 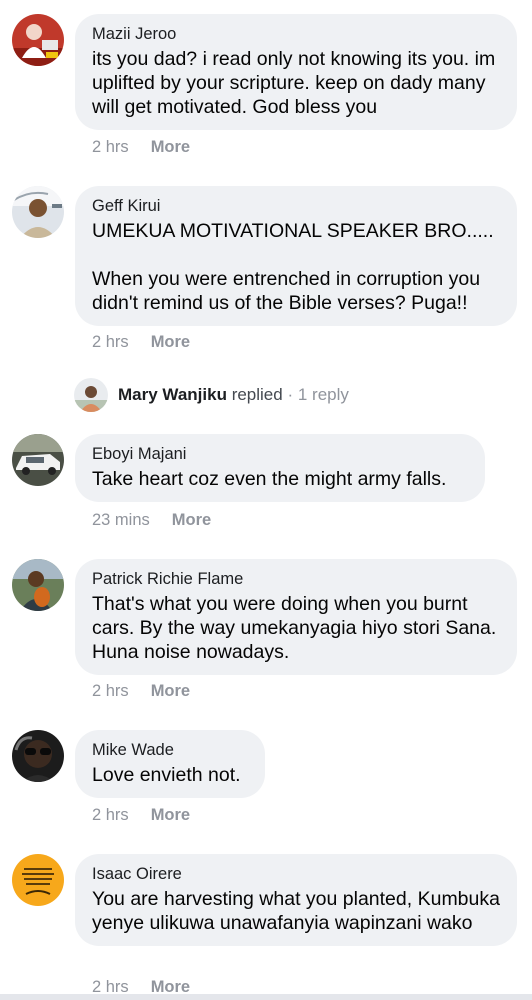 What do you see at coordinates (296, 579) in the screenshot?
I see `comment-author: Patrick Richie Flame` at bounding box center [296, 579].